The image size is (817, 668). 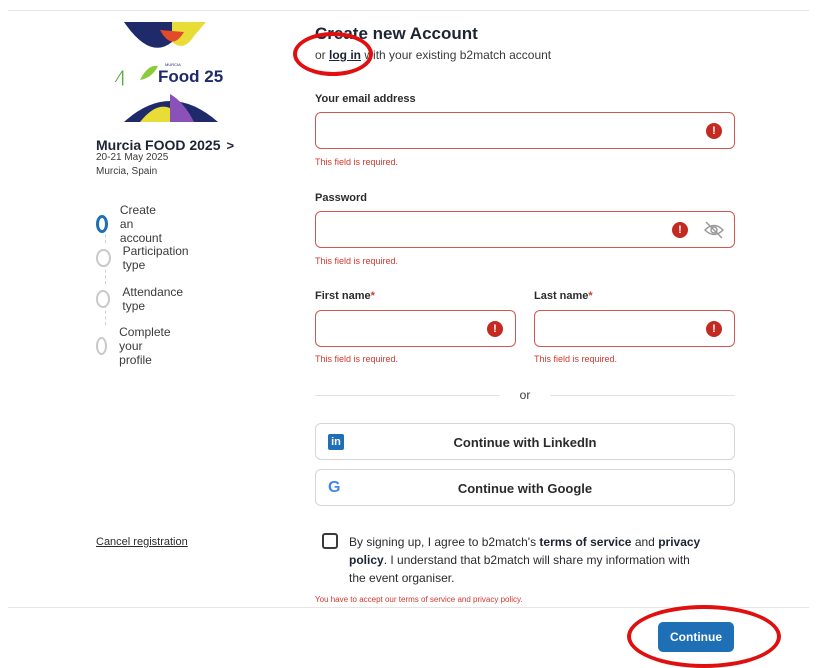 I want to click on password-error: This field is required., so click(x=357, y=261).